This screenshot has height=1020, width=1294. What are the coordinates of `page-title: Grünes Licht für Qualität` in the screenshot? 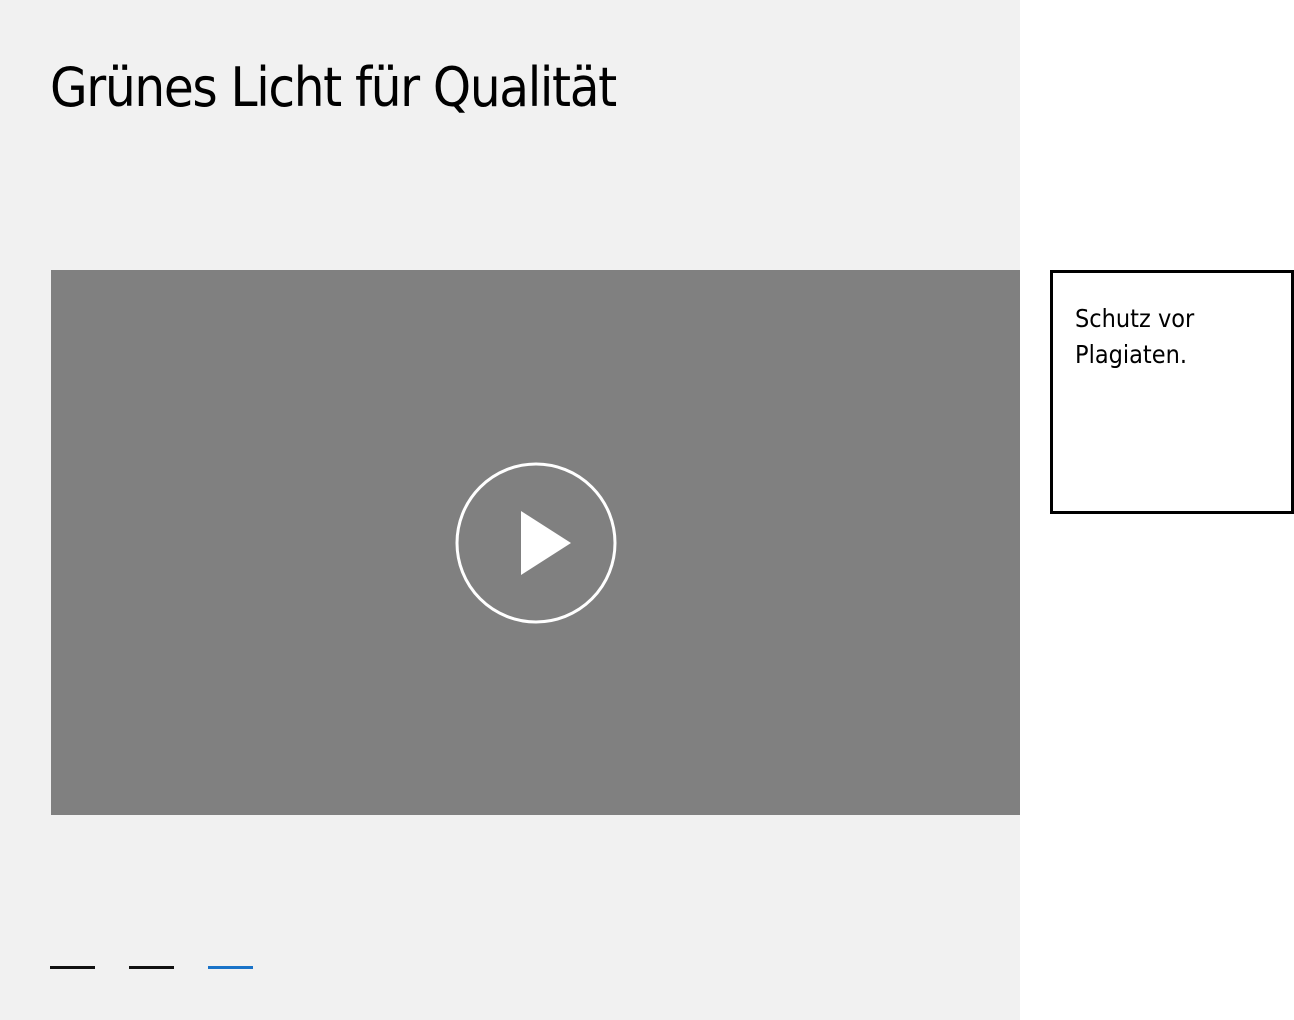 It's located at (333, 87).